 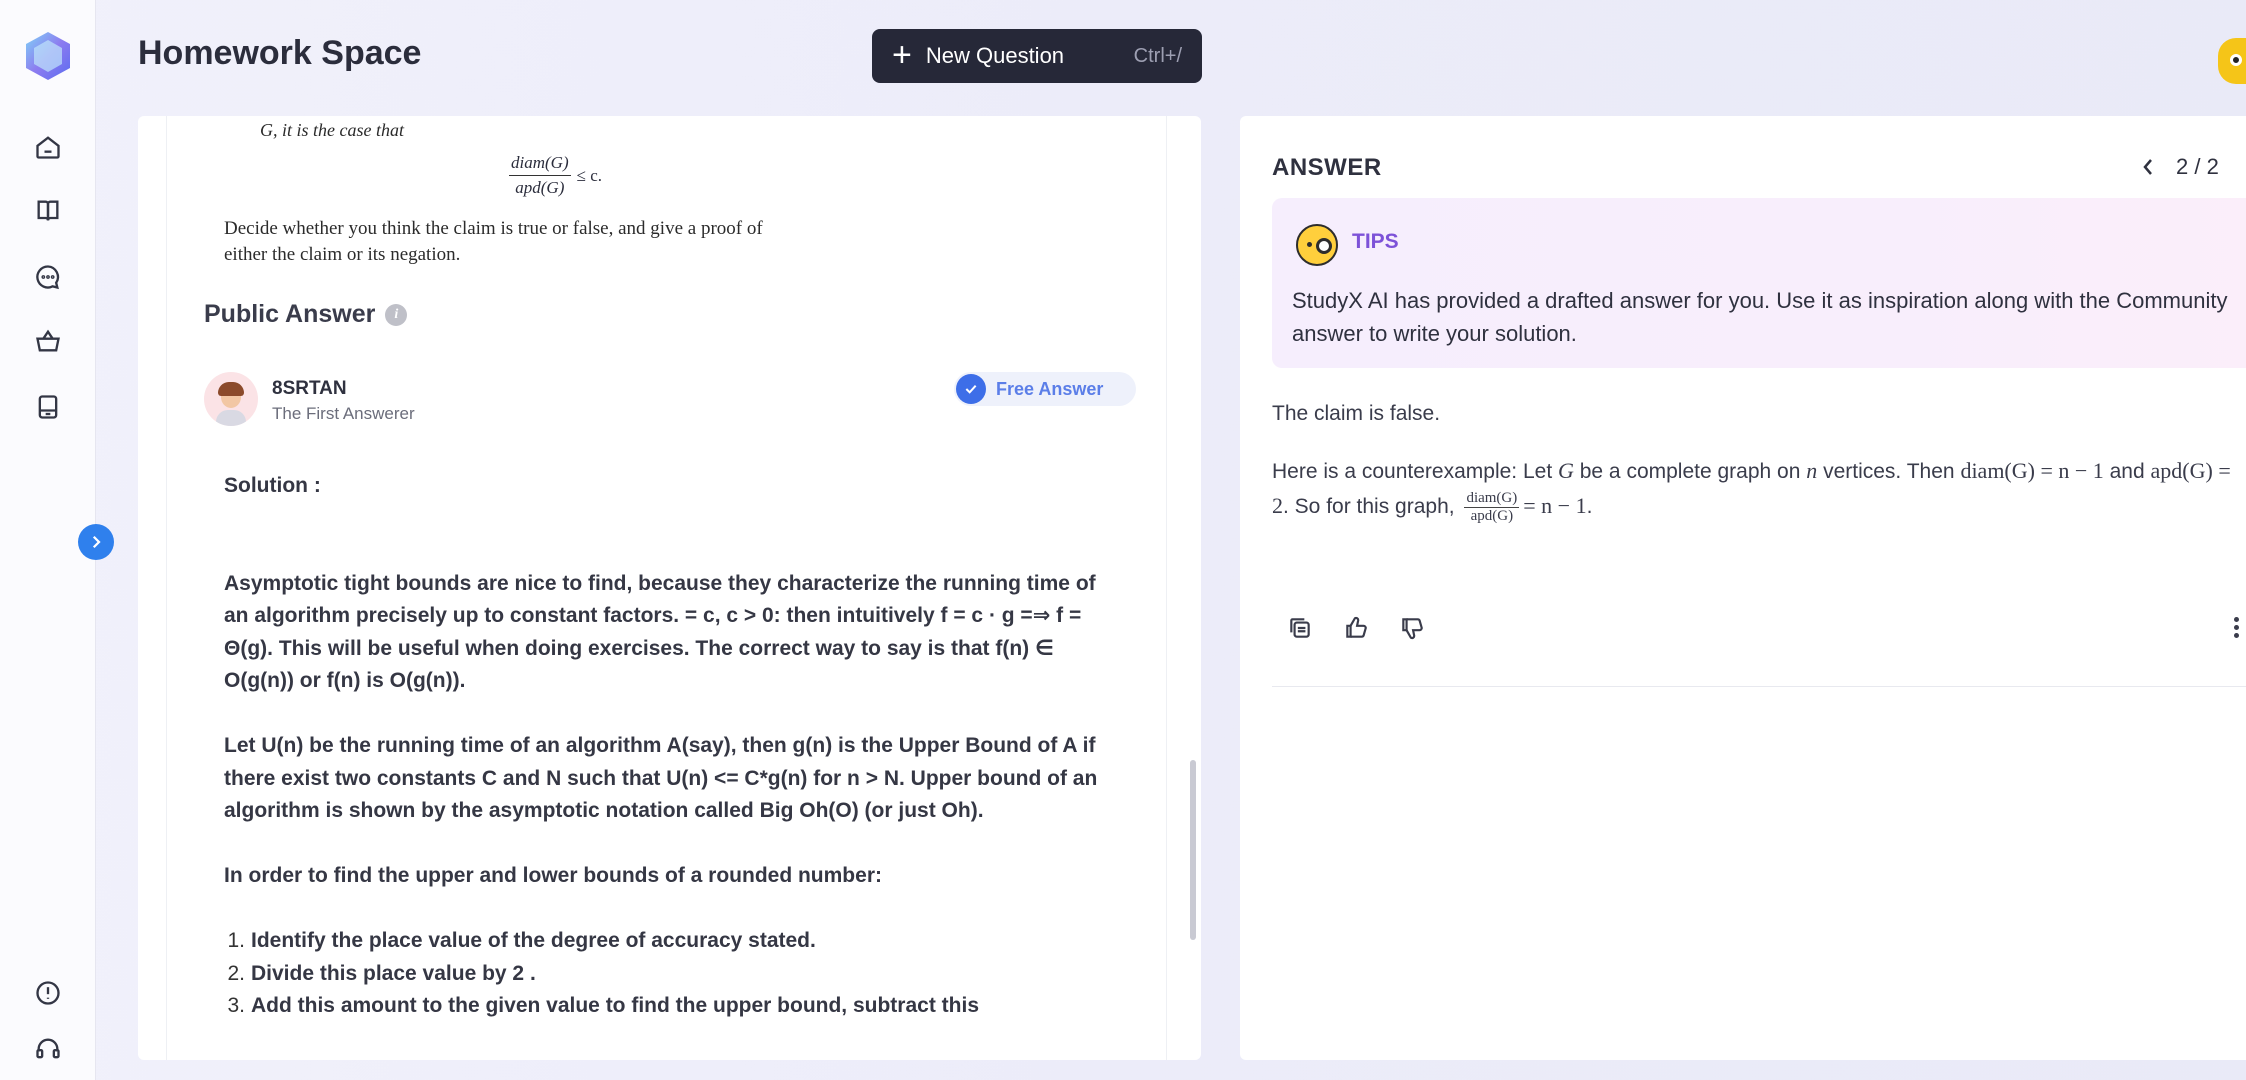 I want to click on more-vertical-icon, so click(x=2240, y=629).